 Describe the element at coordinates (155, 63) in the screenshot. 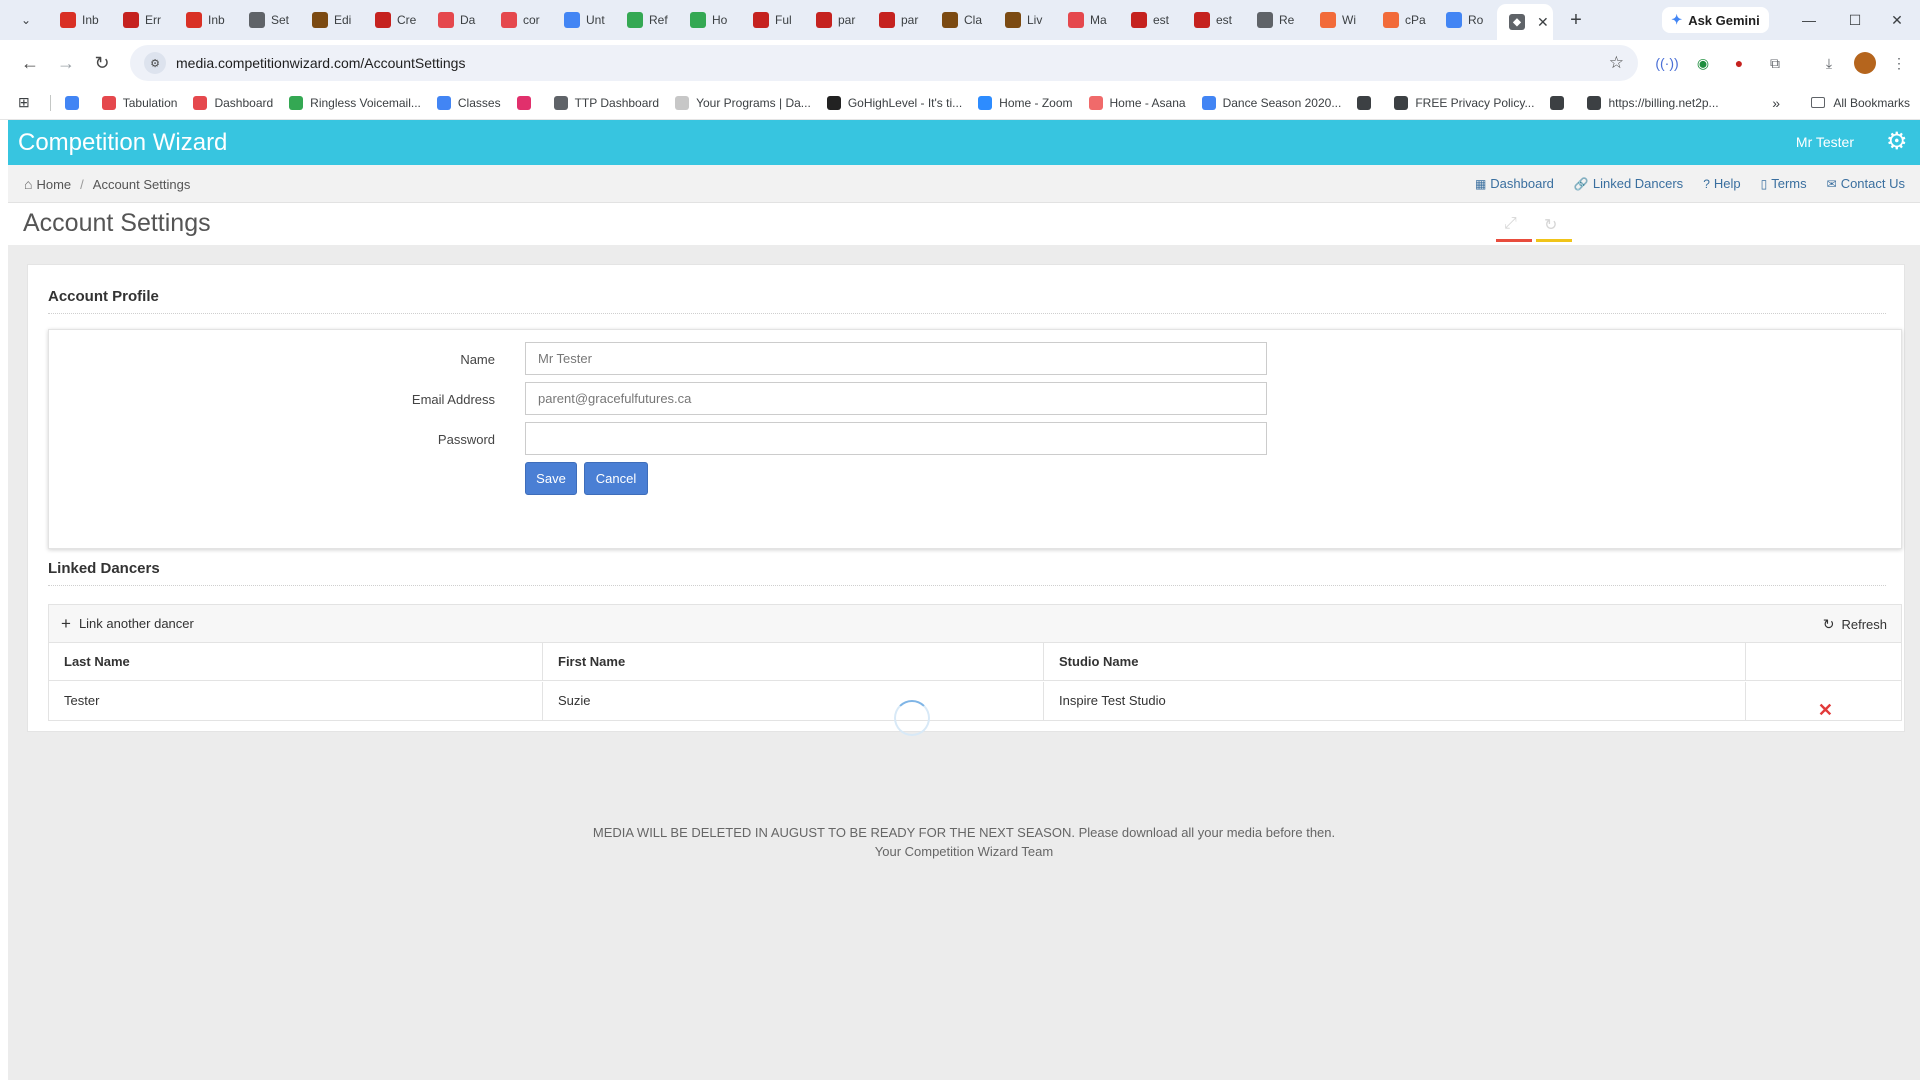

I see `site-info-icon: ⚙` at that location.